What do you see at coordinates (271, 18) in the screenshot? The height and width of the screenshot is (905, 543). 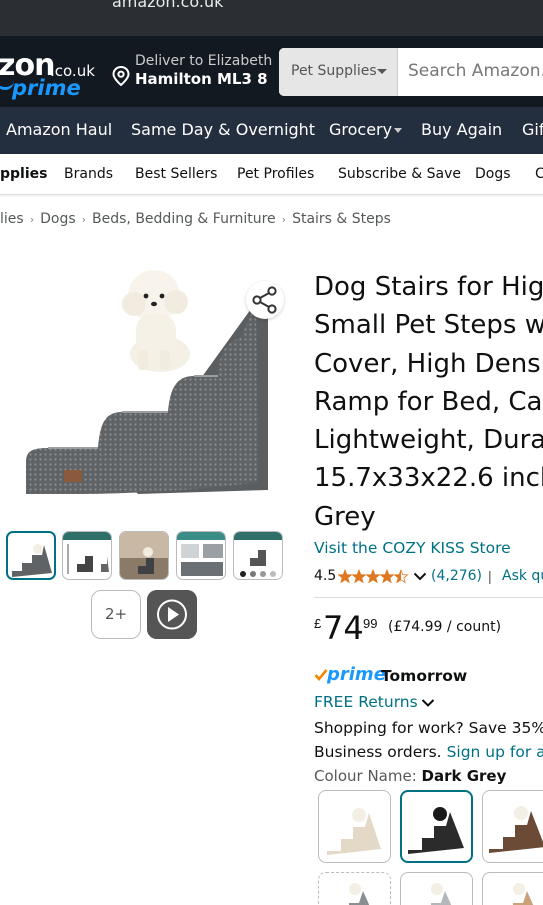 I see `browser-address-bar: amazon.co.uk` at bounding box center [271, 18].